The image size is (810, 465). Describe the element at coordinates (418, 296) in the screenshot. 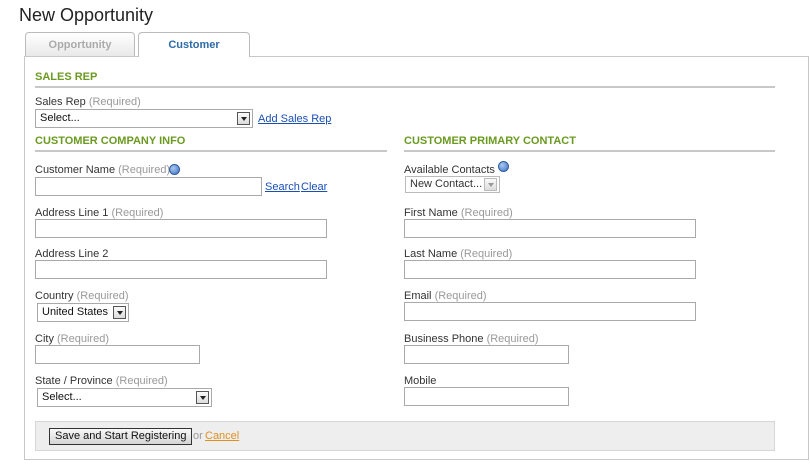

I see `email-label-text: Email` at that location.